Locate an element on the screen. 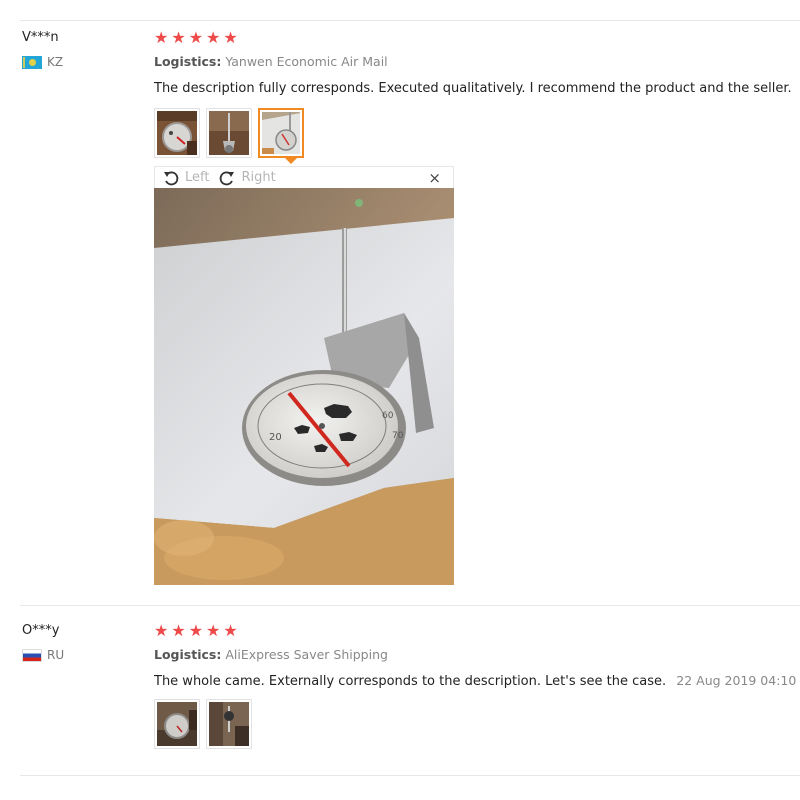 The width and height of the screenshot is (800, 800). review-divider is located at coordinates (410, 605).